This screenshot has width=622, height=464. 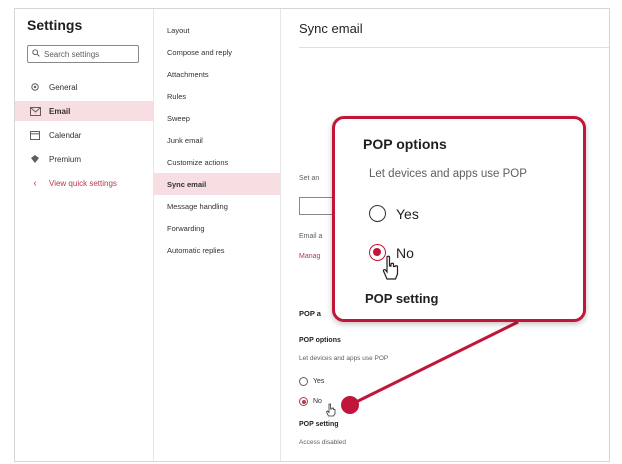 I want to click on pop-options-description: Let devices and apps use POP, so click(x=344, y=358).